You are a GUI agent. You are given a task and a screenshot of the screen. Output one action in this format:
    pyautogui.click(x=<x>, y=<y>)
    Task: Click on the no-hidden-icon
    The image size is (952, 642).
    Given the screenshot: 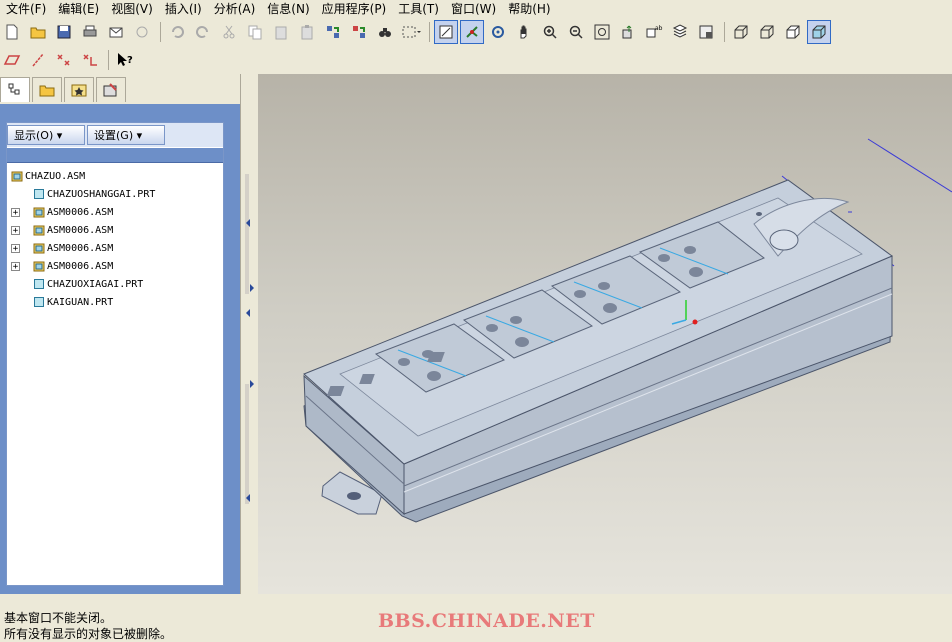 What is the action you would take?
    pyautogui.click(x=793, y=32)
    